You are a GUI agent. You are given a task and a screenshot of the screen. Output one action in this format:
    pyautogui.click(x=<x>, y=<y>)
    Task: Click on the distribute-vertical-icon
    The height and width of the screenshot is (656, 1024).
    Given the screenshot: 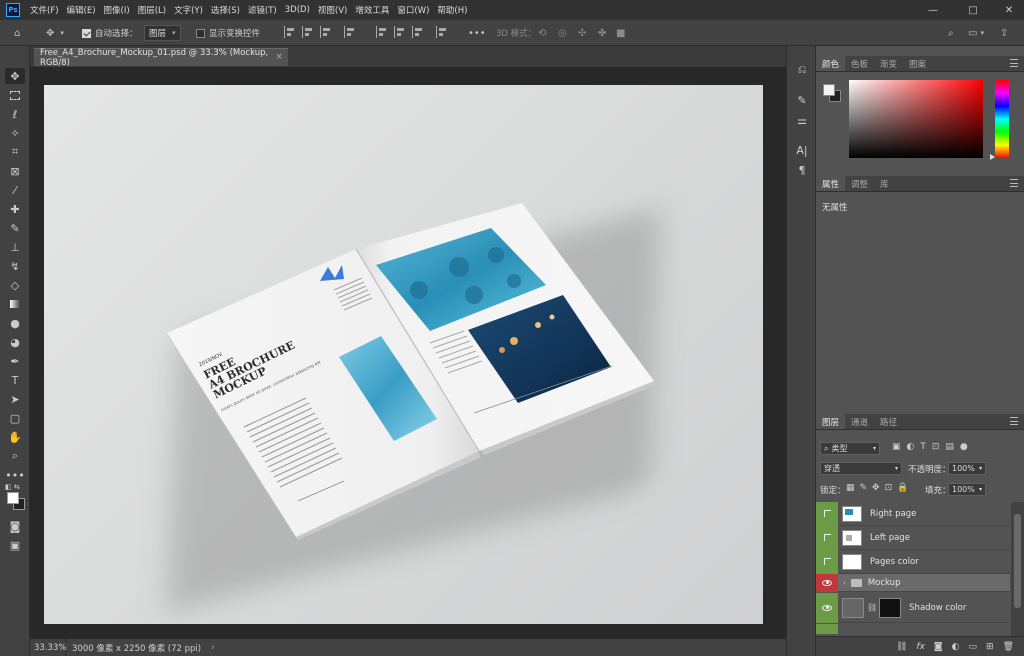 What is the action you would take?
    pyautogui.click(x=442, y=32)
    